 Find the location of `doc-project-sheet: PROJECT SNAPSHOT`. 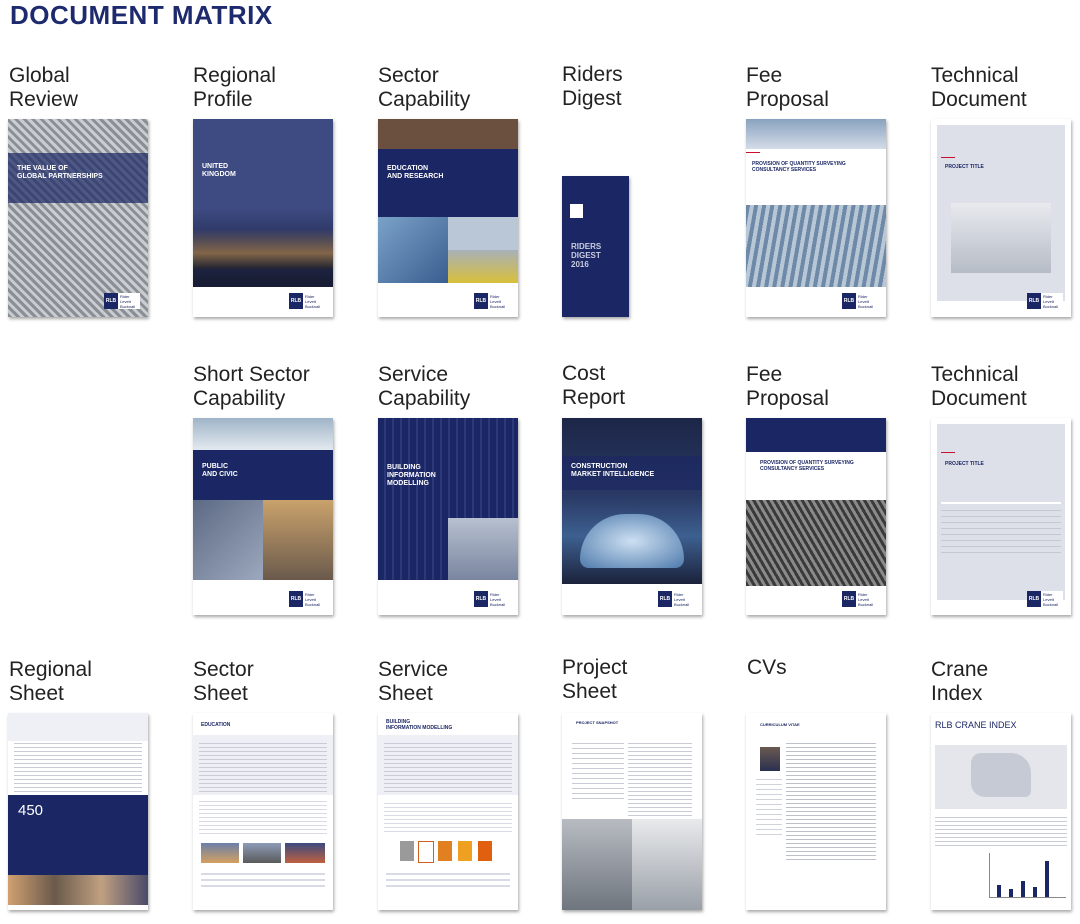

doc-project-sheet: PROJECT SNAPSHOT is located at coordinates (632, 811).